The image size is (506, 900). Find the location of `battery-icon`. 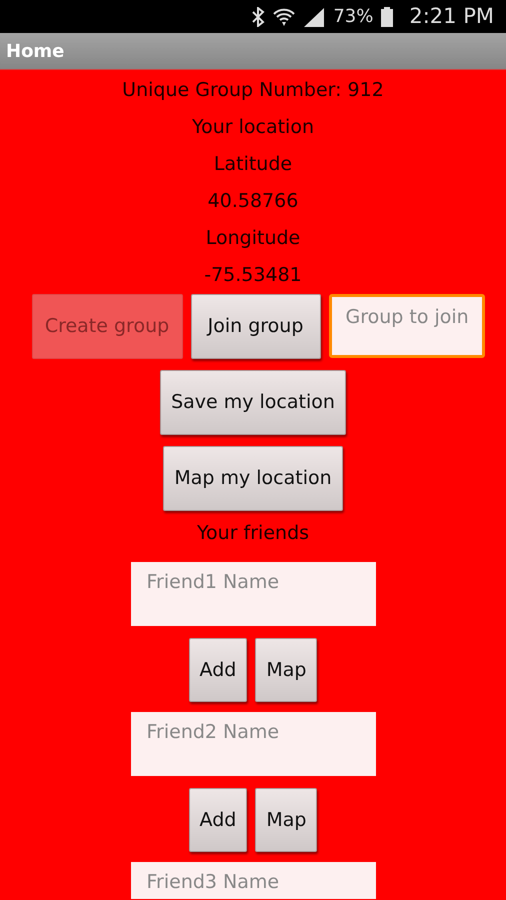

battery-icon is located at coordinates (387, 16).